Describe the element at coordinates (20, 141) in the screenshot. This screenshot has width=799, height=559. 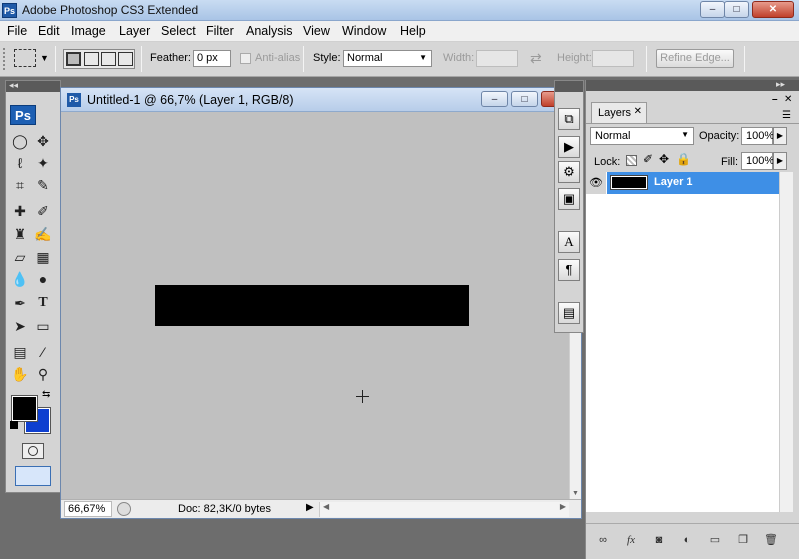
I see `marquee-tool-icon: ◯` at that location.